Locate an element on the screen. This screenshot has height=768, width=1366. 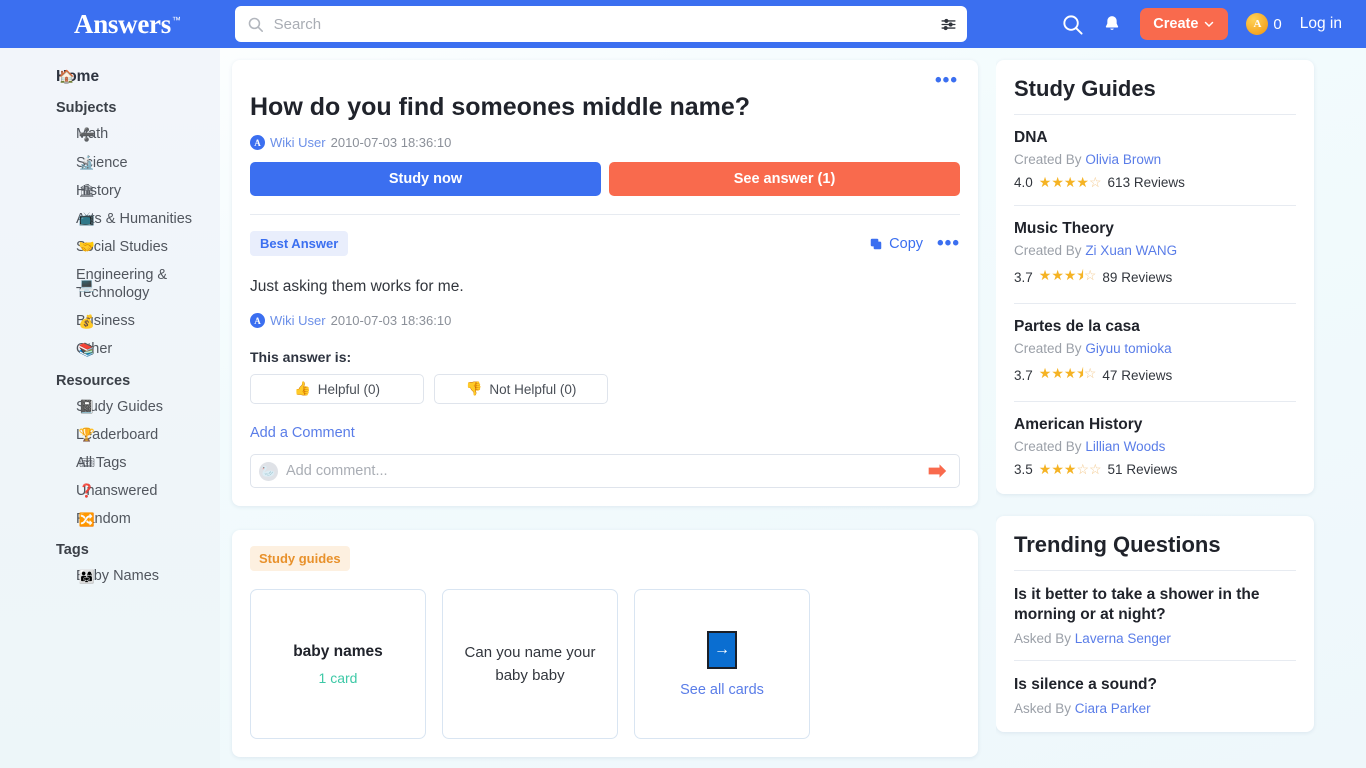
study-guide-name: DNA is located at coordinates (1155, 138).